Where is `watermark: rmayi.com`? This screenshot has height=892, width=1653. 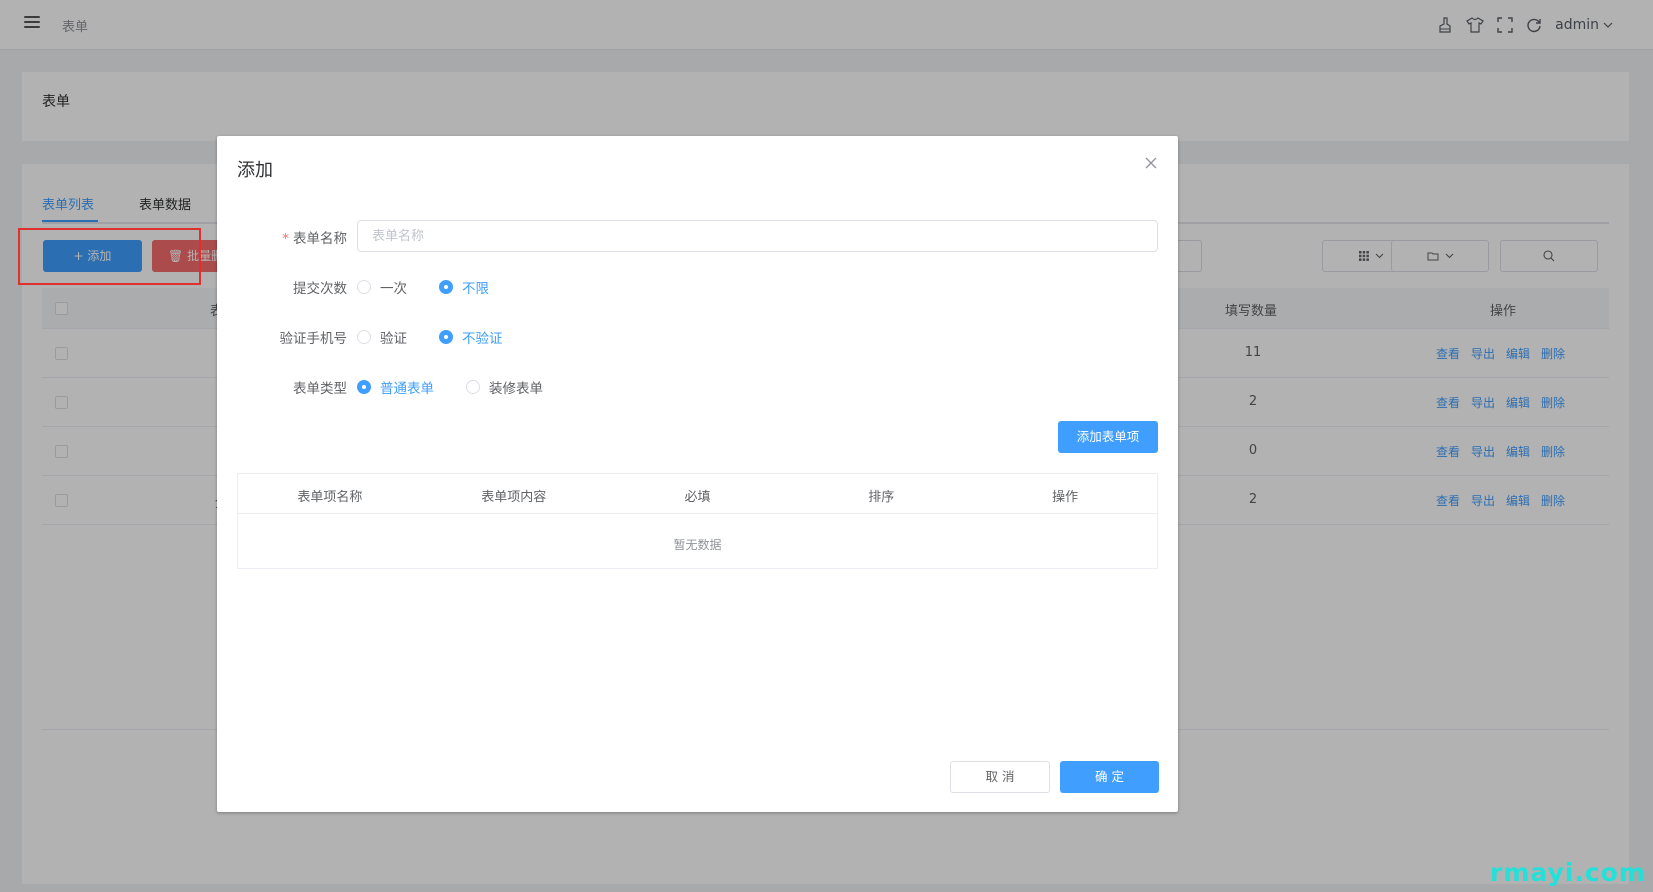
watermark: rmayi.com is located at coordinates (1568, 872).